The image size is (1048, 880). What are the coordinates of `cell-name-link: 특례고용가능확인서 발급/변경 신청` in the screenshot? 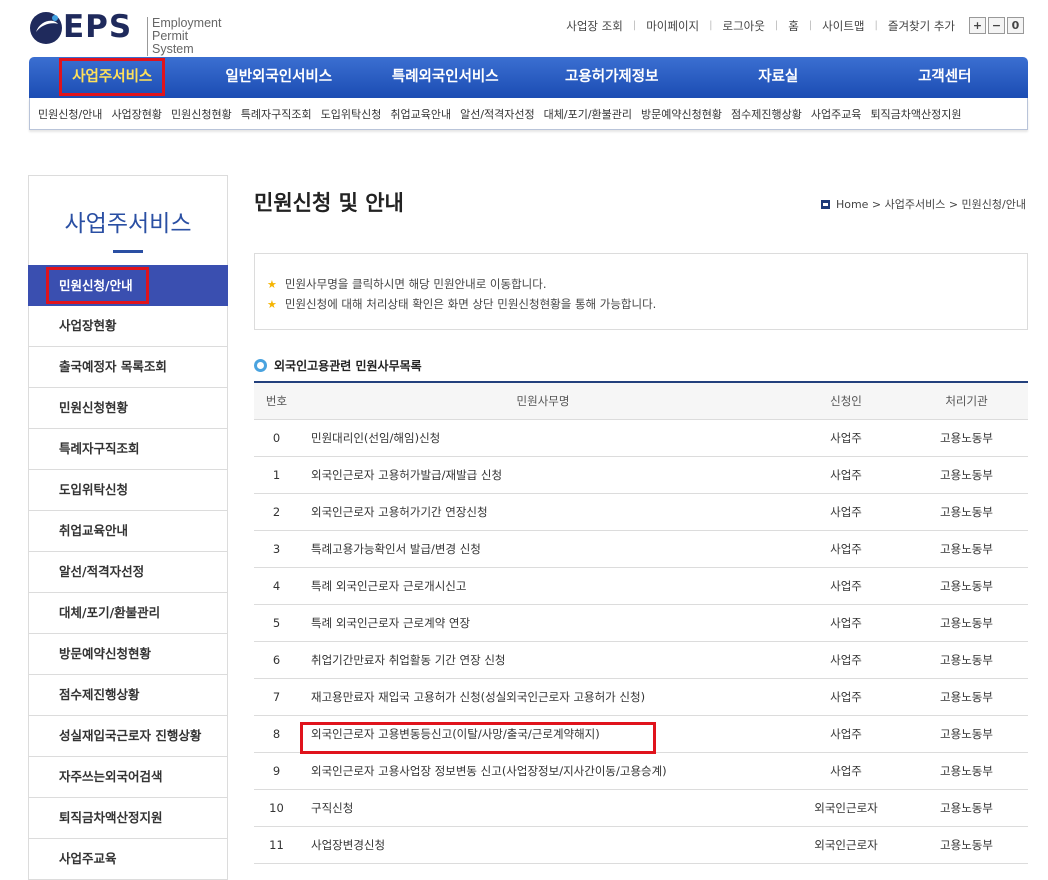 It's located at (543, 549).